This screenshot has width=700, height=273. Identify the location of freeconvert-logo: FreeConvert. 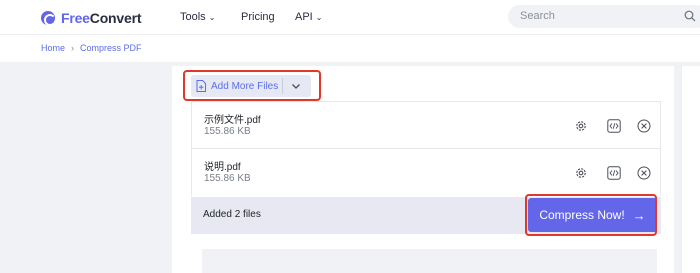
(91, 18).